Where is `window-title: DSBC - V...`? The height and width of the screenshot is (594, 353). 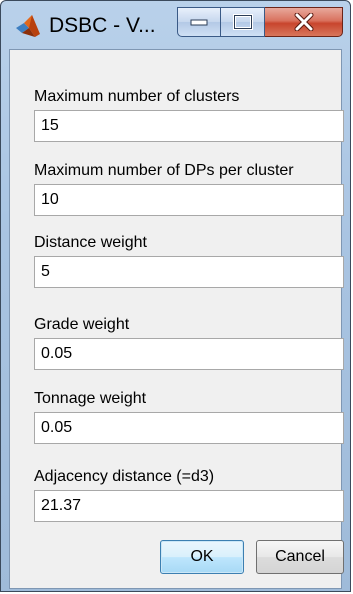
window-title: DSBC - V... is located at coordinates (102, 25).